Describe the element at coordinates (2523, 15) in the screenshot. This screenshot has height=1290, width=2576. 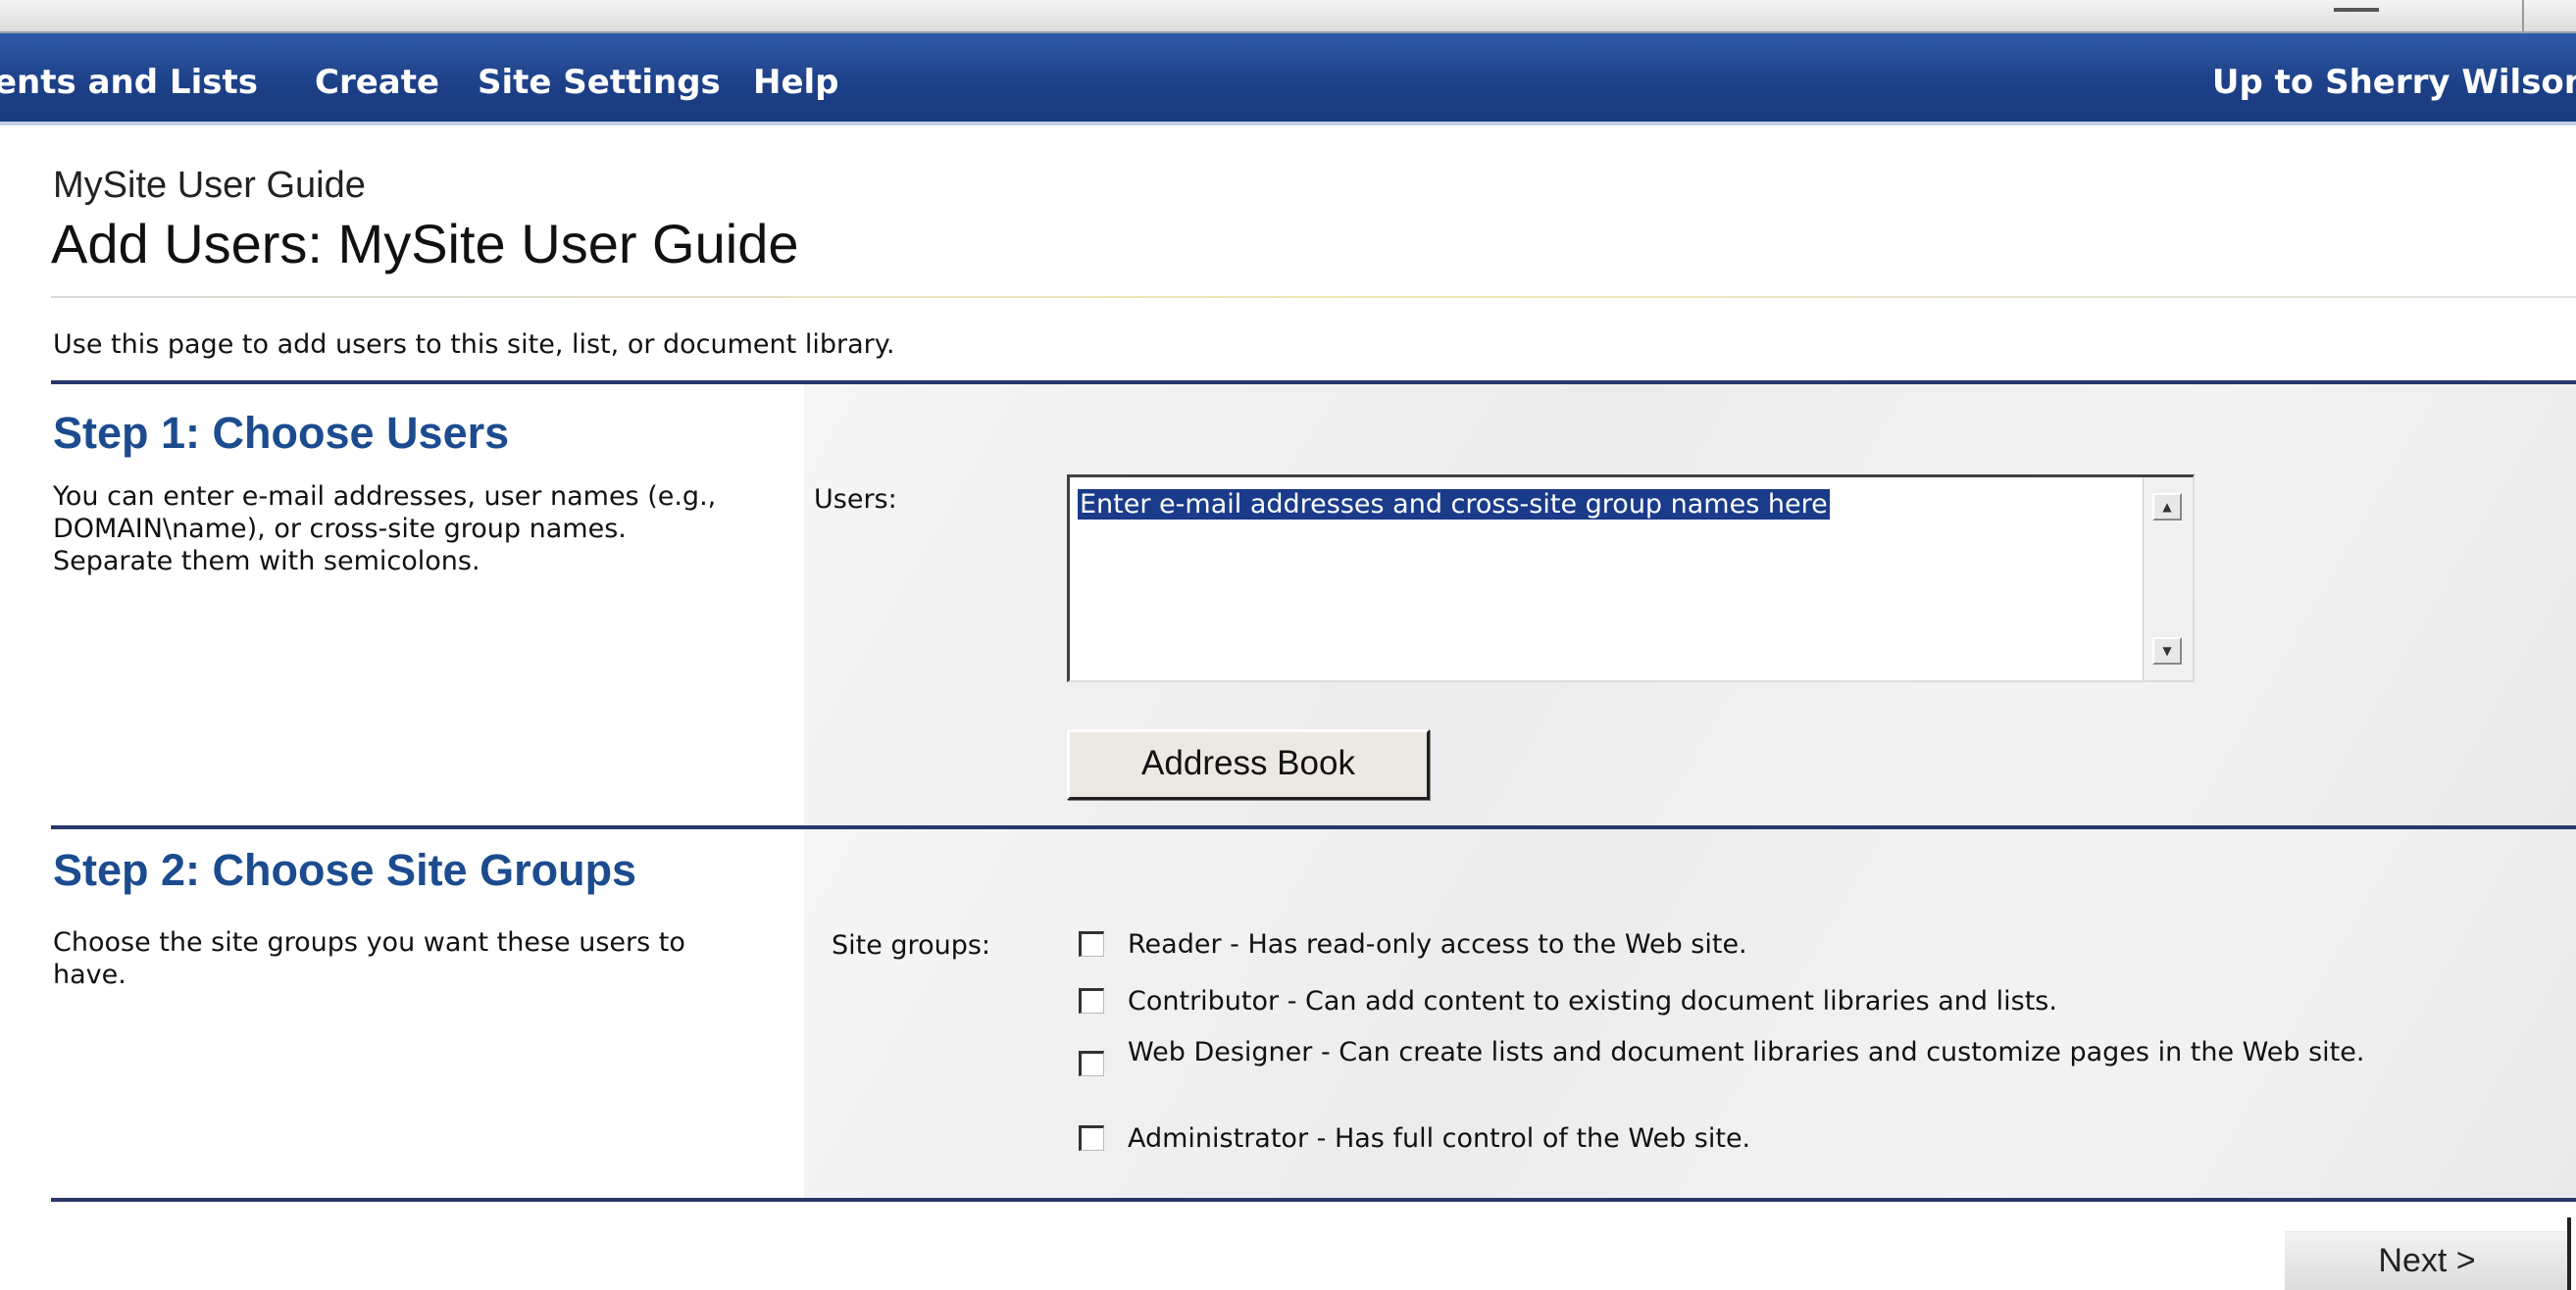
I see `window-edge-separator` at that location.